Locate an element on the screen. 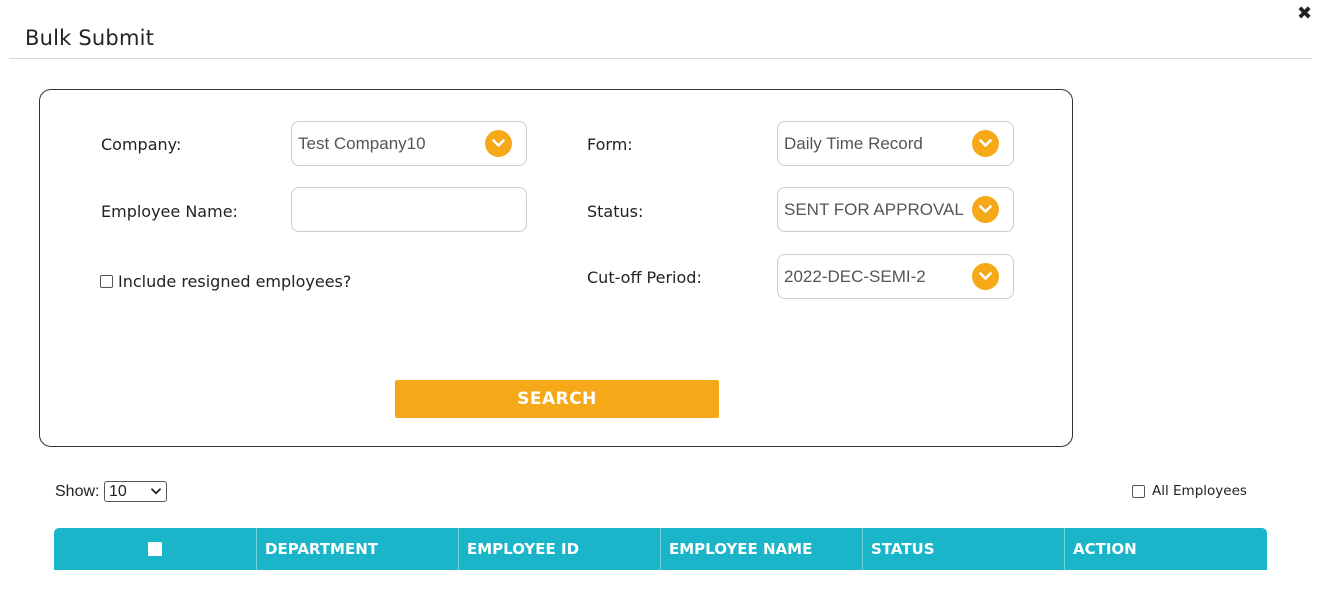 Image resolution: width=1321 pixels, height=606 pixels. employee-name-label: Employee Name: is located at coordinates (169, 211).